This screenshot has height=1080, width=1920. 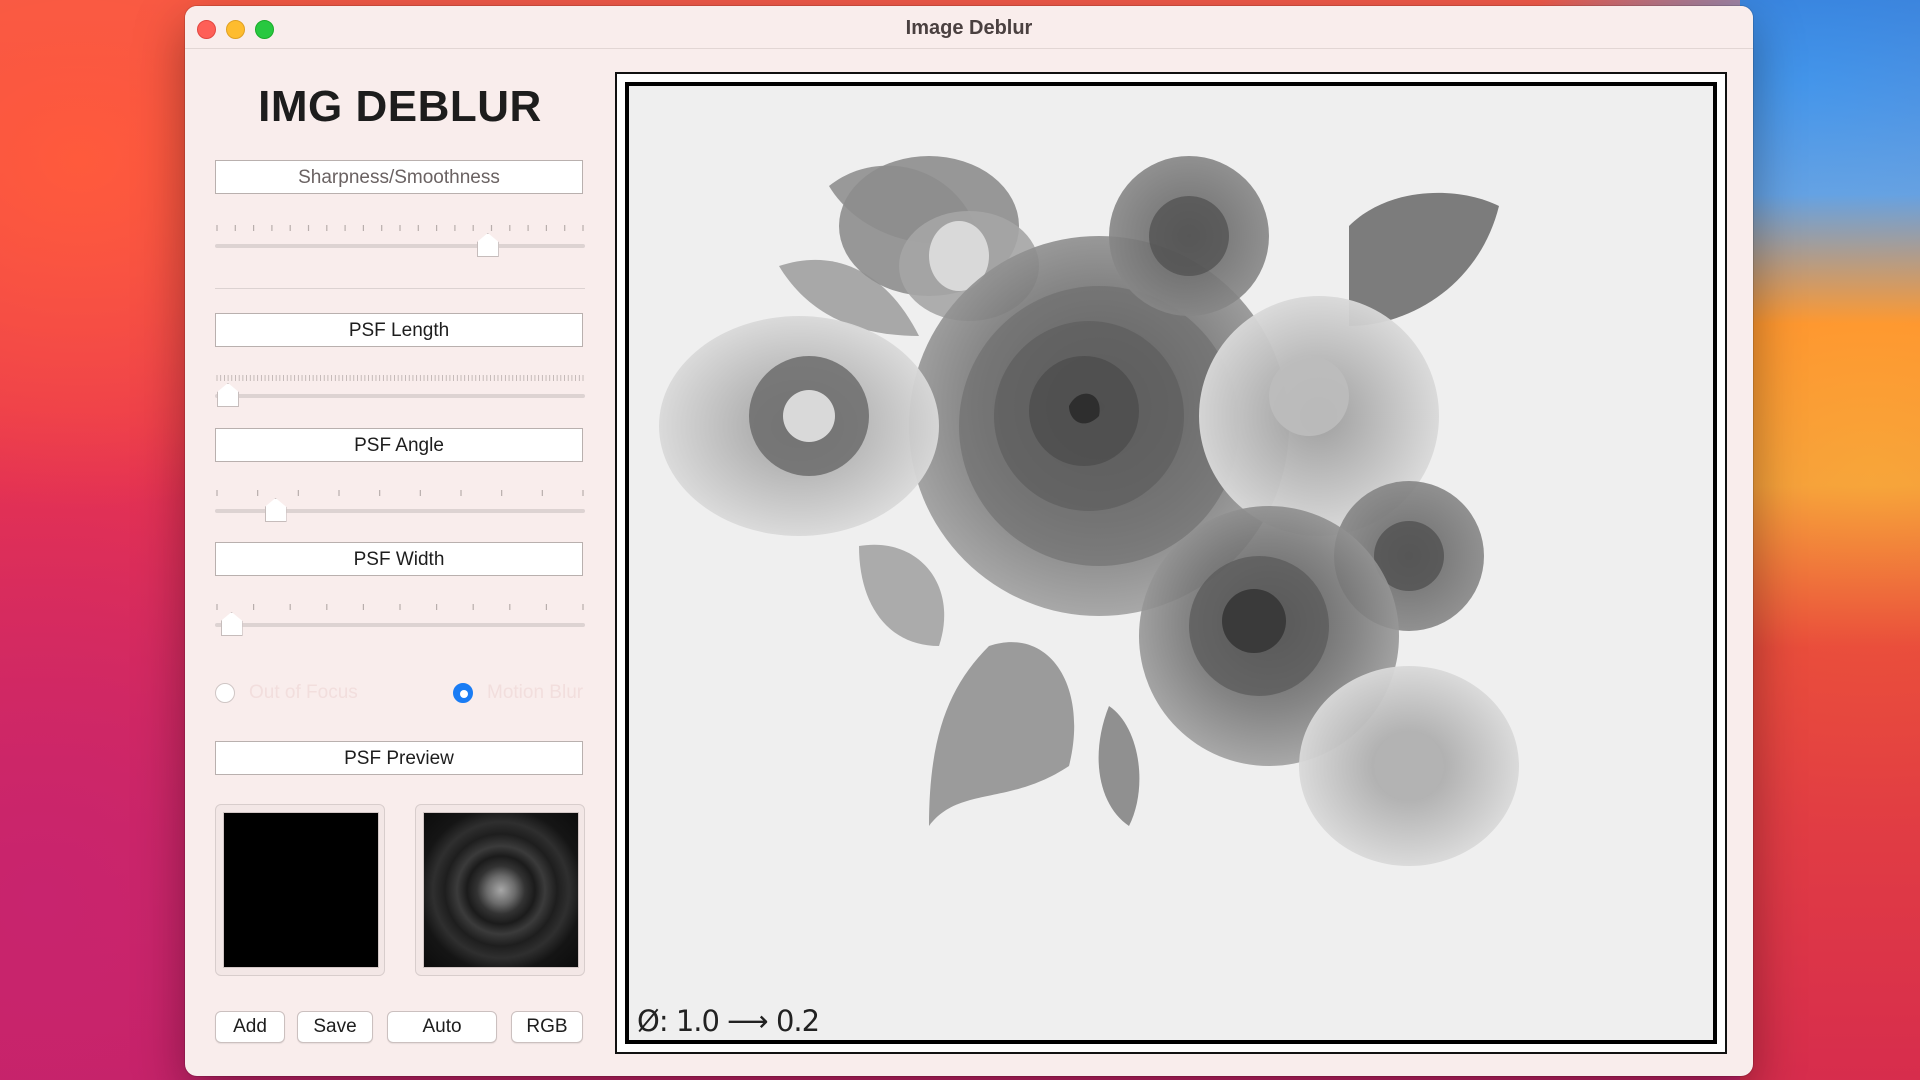 I want to click on psf-width-label: PSF Width, so click(x=399, y=559).